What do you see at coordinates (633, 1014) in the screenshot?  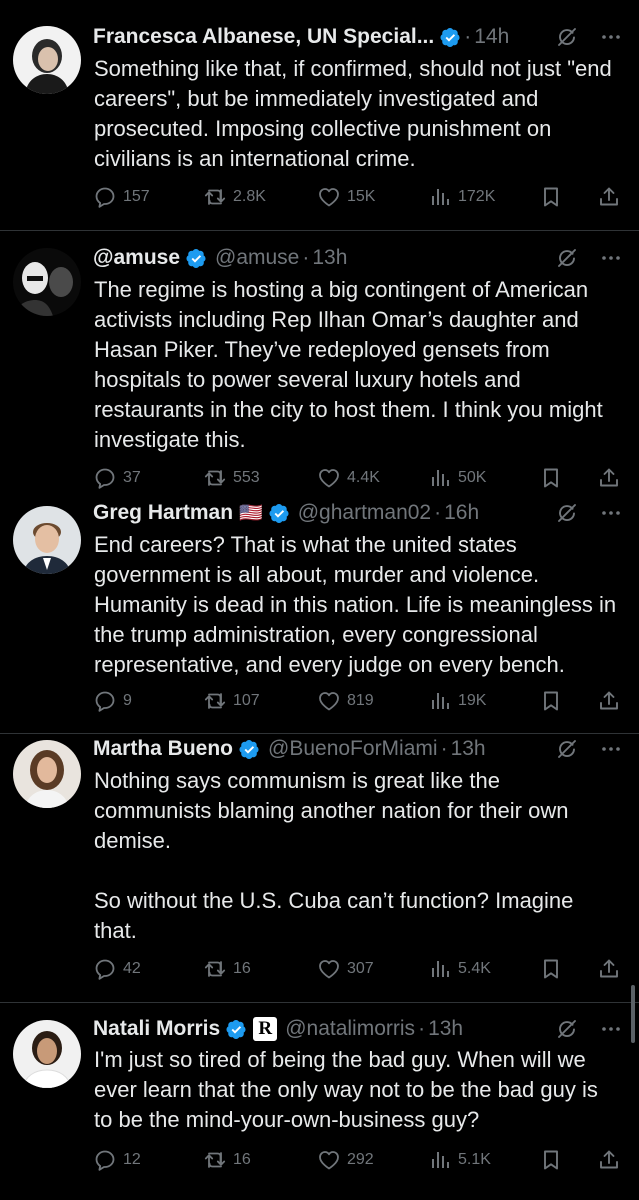 I see `scrollbar` at bounding box center [633, 1014].